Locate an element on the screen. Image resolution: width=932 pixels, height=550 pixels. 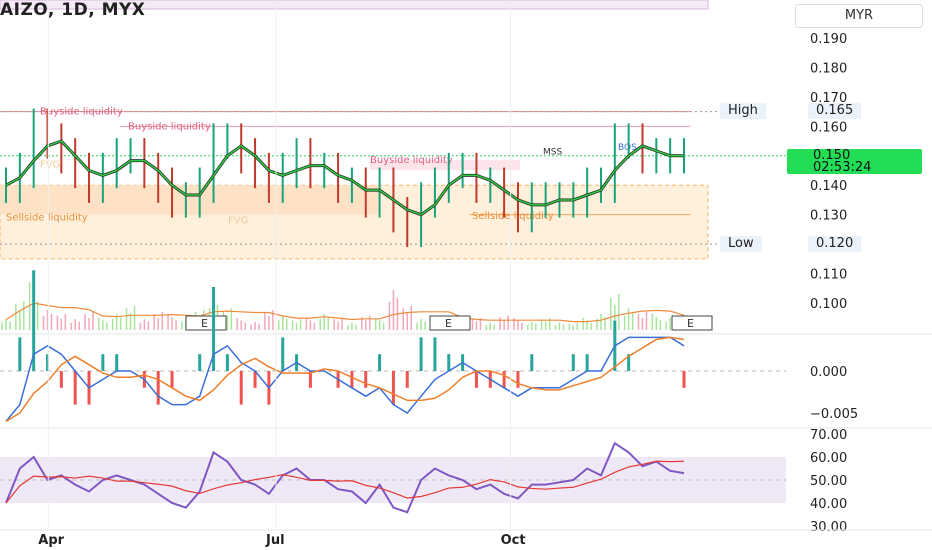
price-tick-label: 0.190 is located at coordinates (828, 39).